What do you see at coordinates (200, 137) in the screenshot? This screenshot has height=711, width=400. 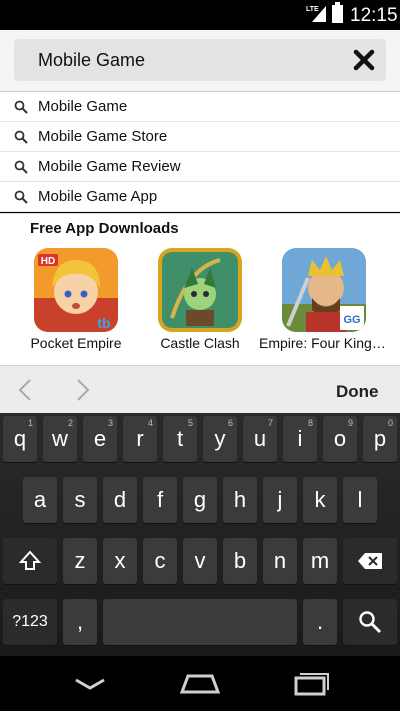 I see `suggestion-item: Mobile Game Store` at bounding box center [200, 137].